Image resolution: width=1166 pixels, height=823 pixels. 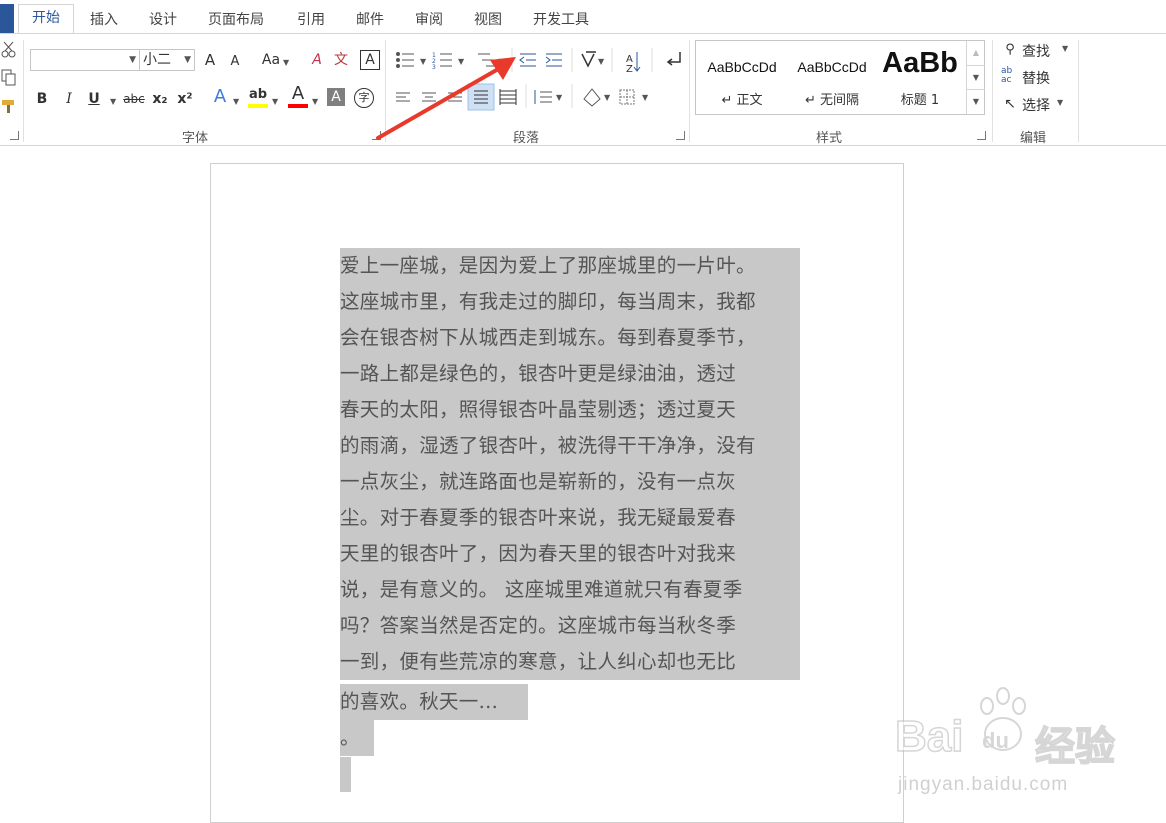 What do you see at coordinates (317, 60) in the screenshot?
I see `clear-format-button: A` at bounding box center [317, 60].